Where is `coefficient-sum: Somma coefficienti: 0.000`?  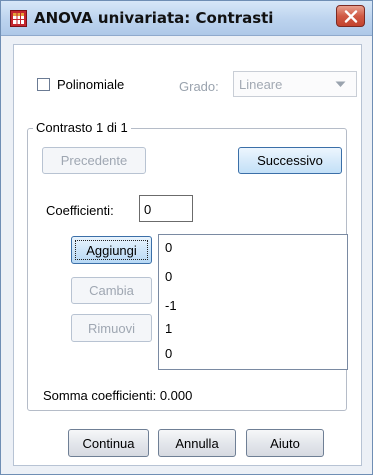
coefficient-sum: Somma coefficienti: 0.000 is located at coordinates (117, 395).